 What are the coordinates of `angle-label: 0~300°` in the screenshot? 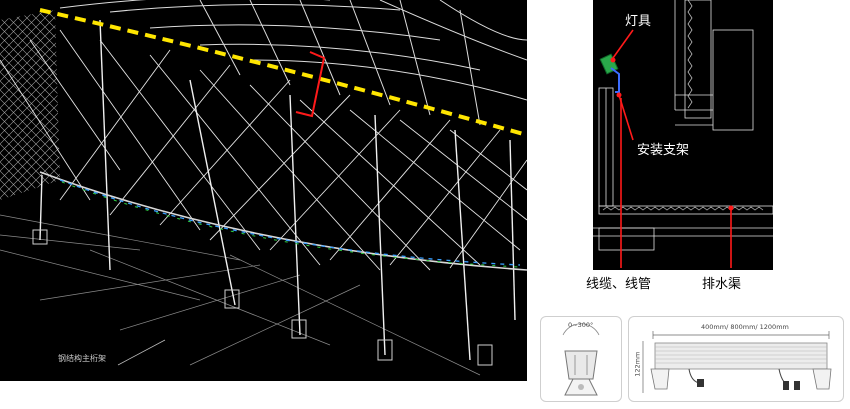 It's located at (581, 325).